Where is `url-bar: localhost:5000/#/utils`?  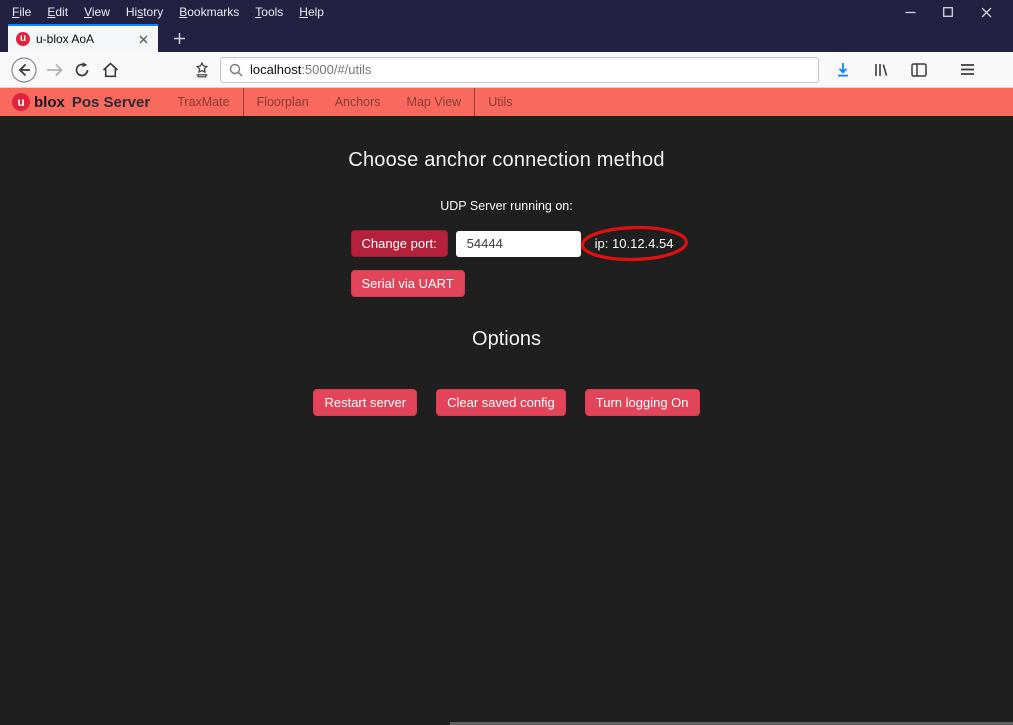
url-bar: localhost:5000/#/utils is located at coordinates (519, 69).